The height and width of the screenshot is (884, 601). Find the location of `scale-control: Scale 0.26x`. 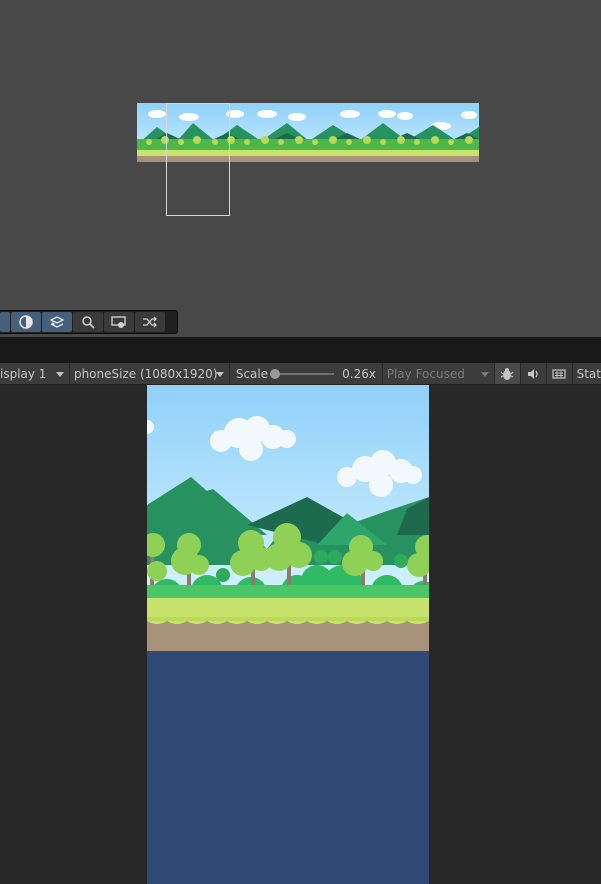

scale-control: Scale 0.26x is located at coordinates (306, 373).